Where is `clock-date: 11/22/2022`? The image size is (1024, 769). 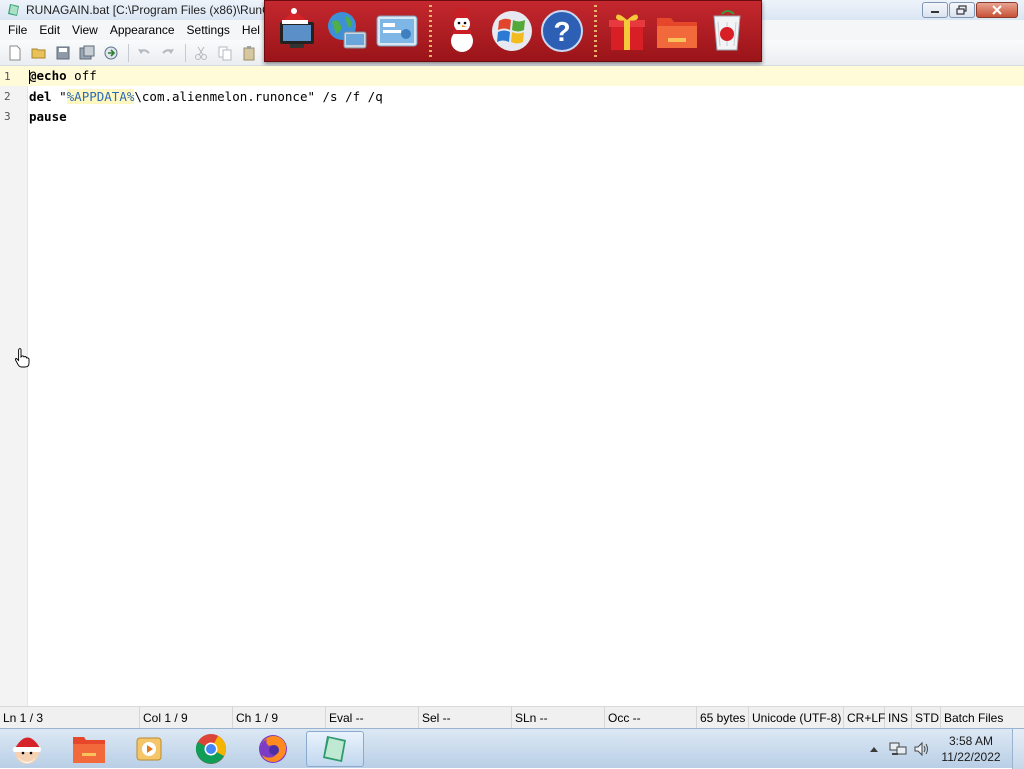 clock-date: 11/22/2022 is located at coordinates (971, 757).